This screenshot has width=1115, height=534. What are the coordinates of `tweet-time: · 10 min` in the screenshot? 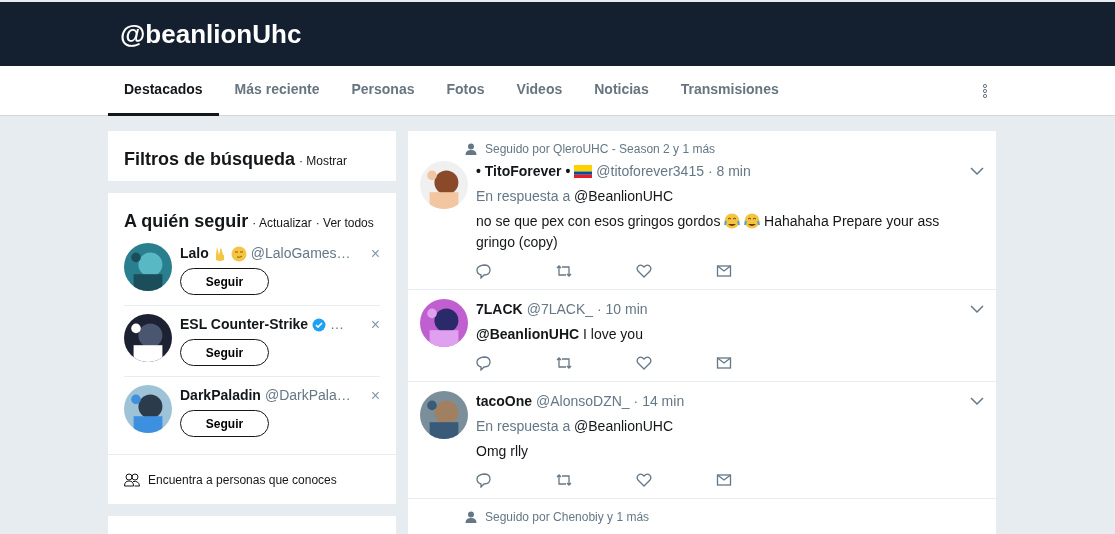 It's located at (622, 309).